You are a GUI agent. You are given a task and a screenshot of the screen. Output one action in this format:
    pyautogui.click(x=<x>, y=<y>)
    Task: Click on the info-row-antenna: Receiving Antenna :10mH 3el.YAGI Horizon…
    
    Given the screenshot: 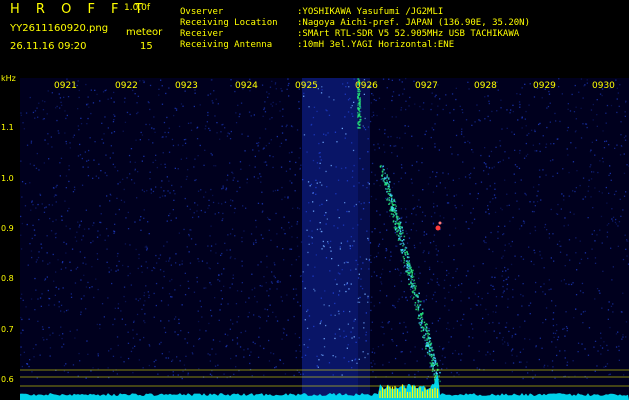 What is the action you would take?
    pyautogui.click(x=355, y=45)
    